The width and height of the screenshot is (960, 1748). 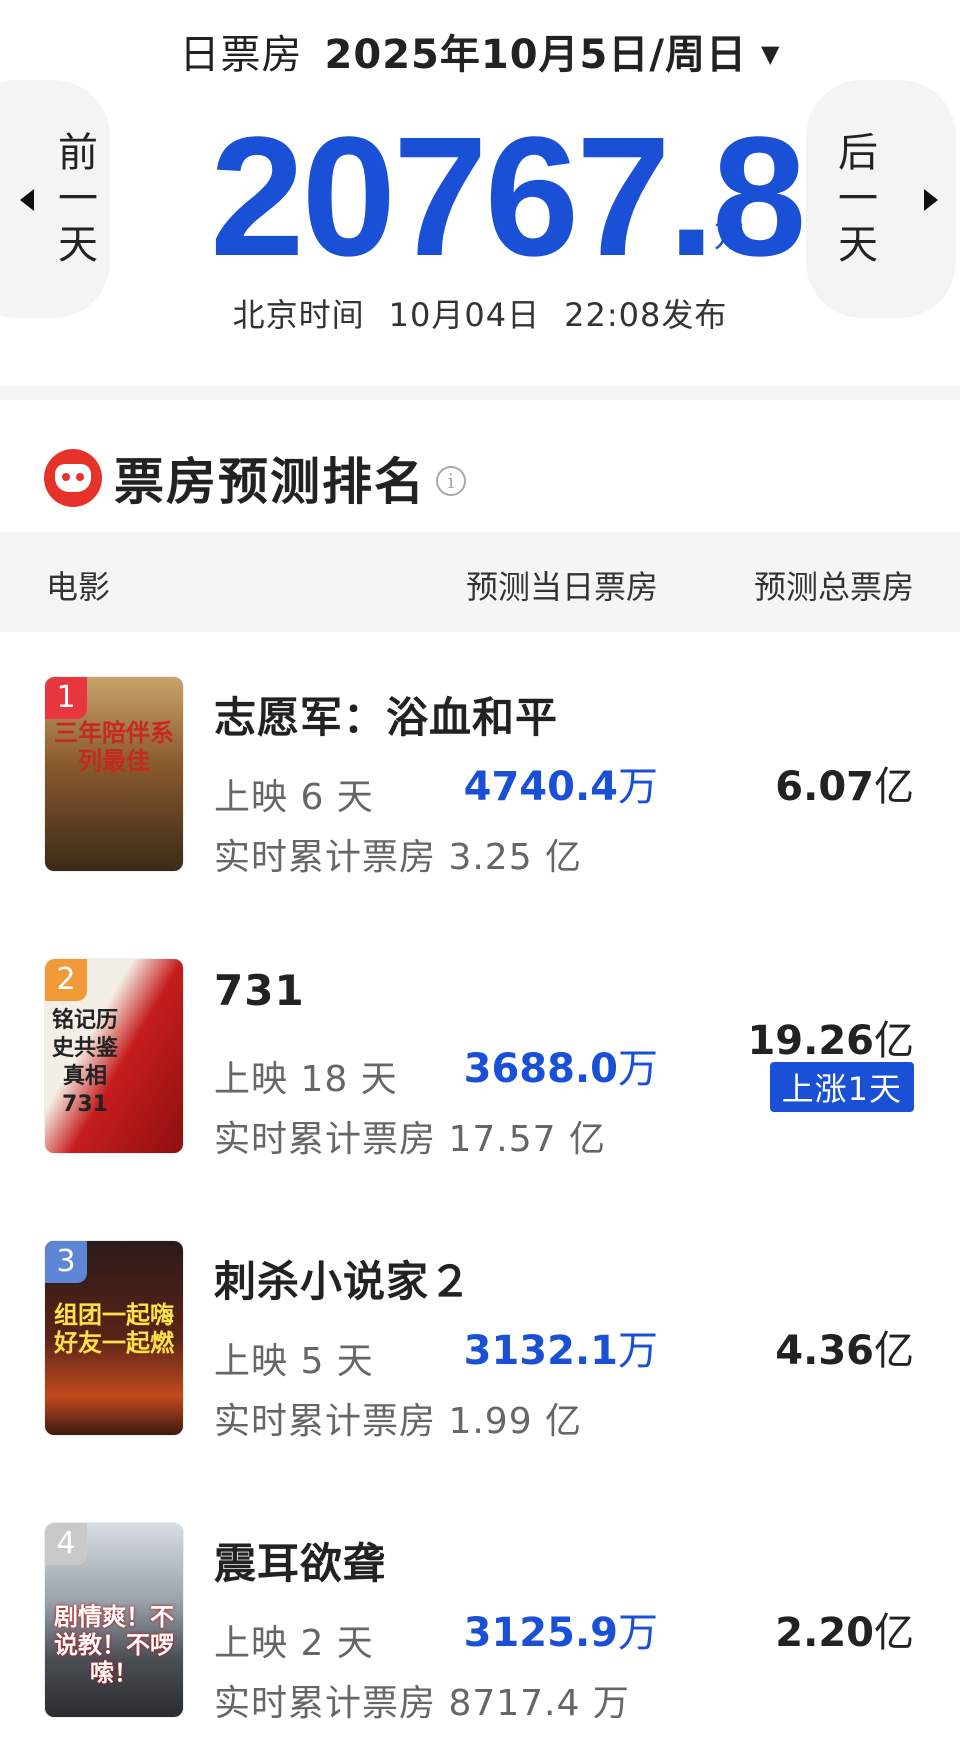 I want to click on arrow-left-icon, so click(x=27, y=200).